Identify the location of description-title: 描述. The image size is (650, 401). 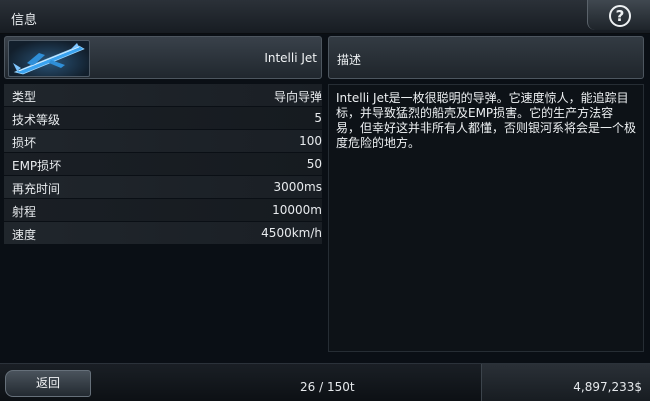
(349, 60).